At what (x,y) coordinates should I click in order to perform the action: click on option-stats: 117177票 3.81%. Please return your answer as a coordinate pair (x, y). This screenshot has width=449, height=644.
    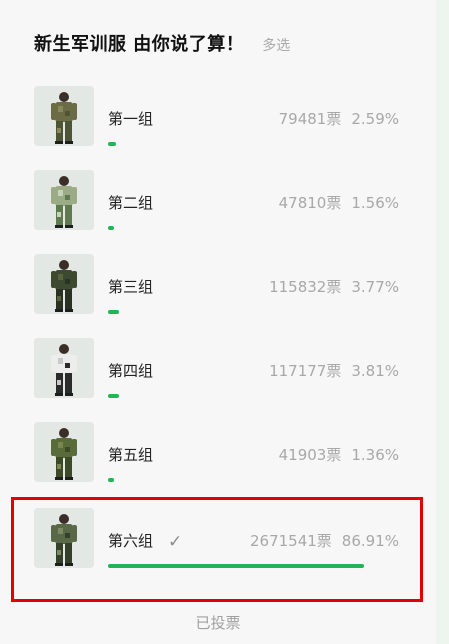
    Looking at the image, I should click on (334, 370).